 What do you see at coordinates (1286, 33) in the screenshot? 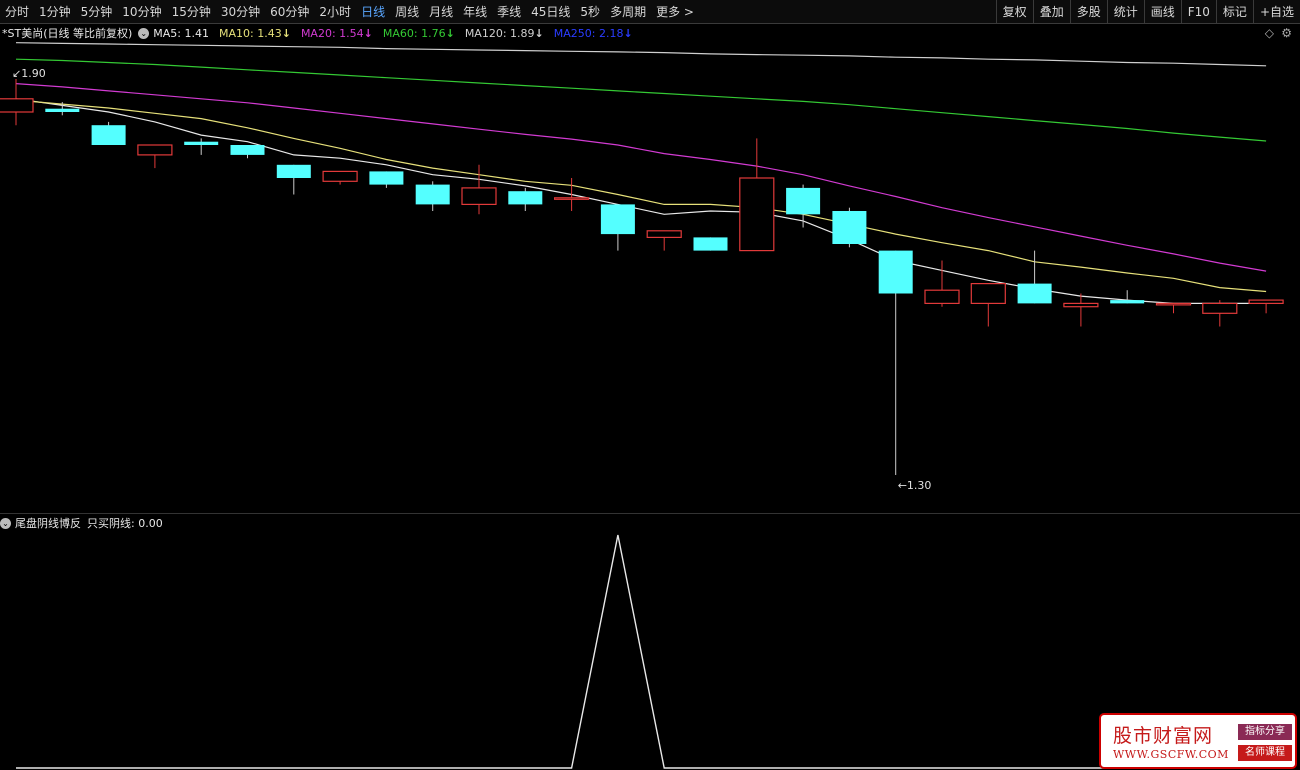
I see `gear-icon: ⚙` at bounding box center [1286, 33].